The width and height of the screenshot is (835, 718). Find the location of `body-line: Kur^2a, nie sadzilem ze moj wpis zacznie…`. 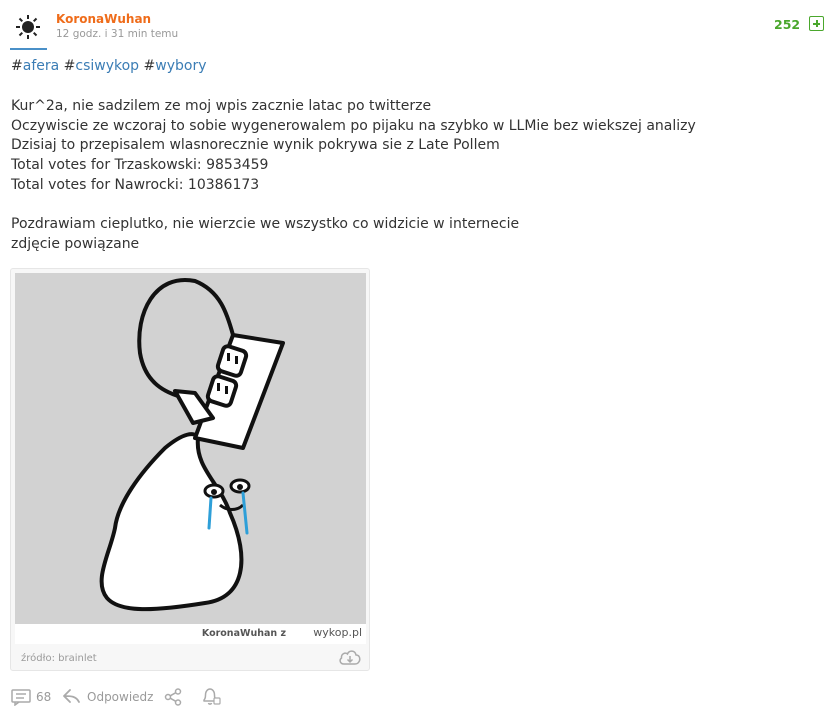

body-line: Kur^2a, nie sadzilem ze moj wpis zacznie… is located at coordinates (221, 106).